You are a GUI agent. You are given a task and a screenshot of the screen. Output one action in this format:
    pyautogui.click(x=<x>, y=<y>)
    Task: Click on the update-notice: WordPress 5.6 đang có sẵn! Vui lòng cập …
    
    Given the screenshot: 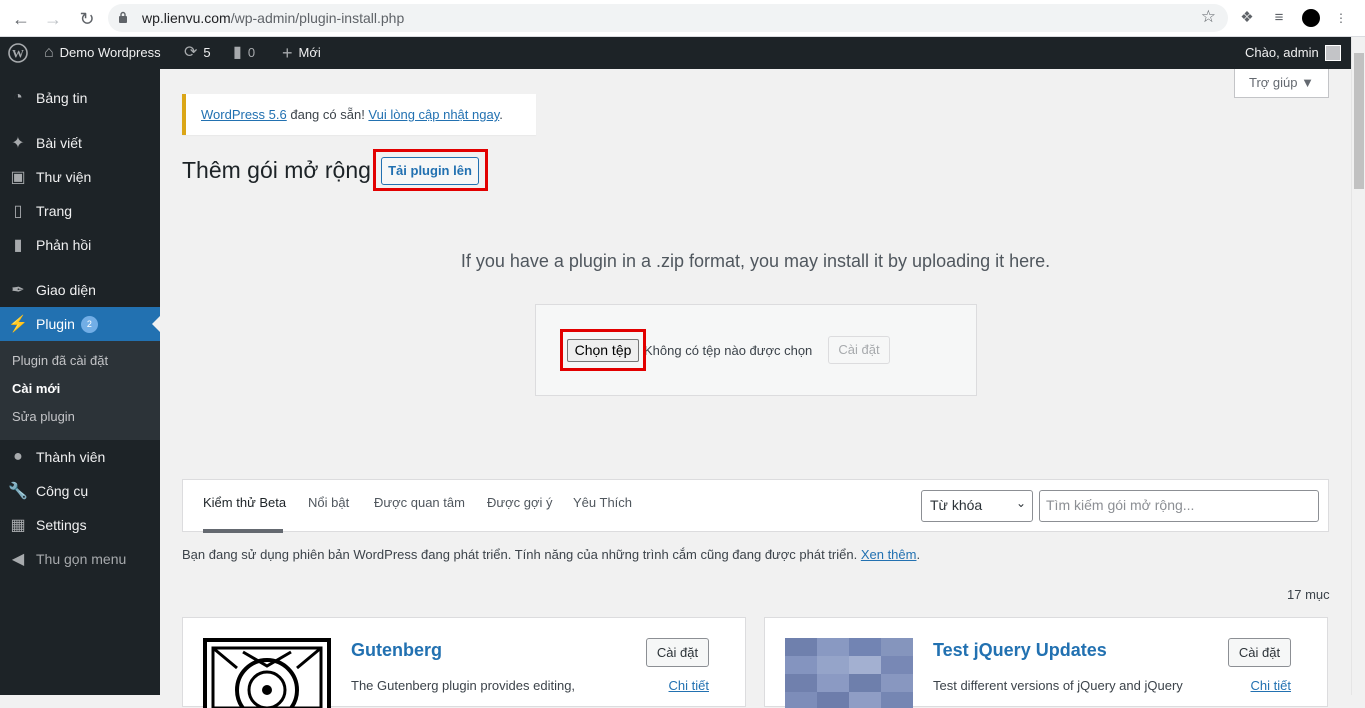 What is the action you would take?
    pyautogui.click(x=359, y=114)
    